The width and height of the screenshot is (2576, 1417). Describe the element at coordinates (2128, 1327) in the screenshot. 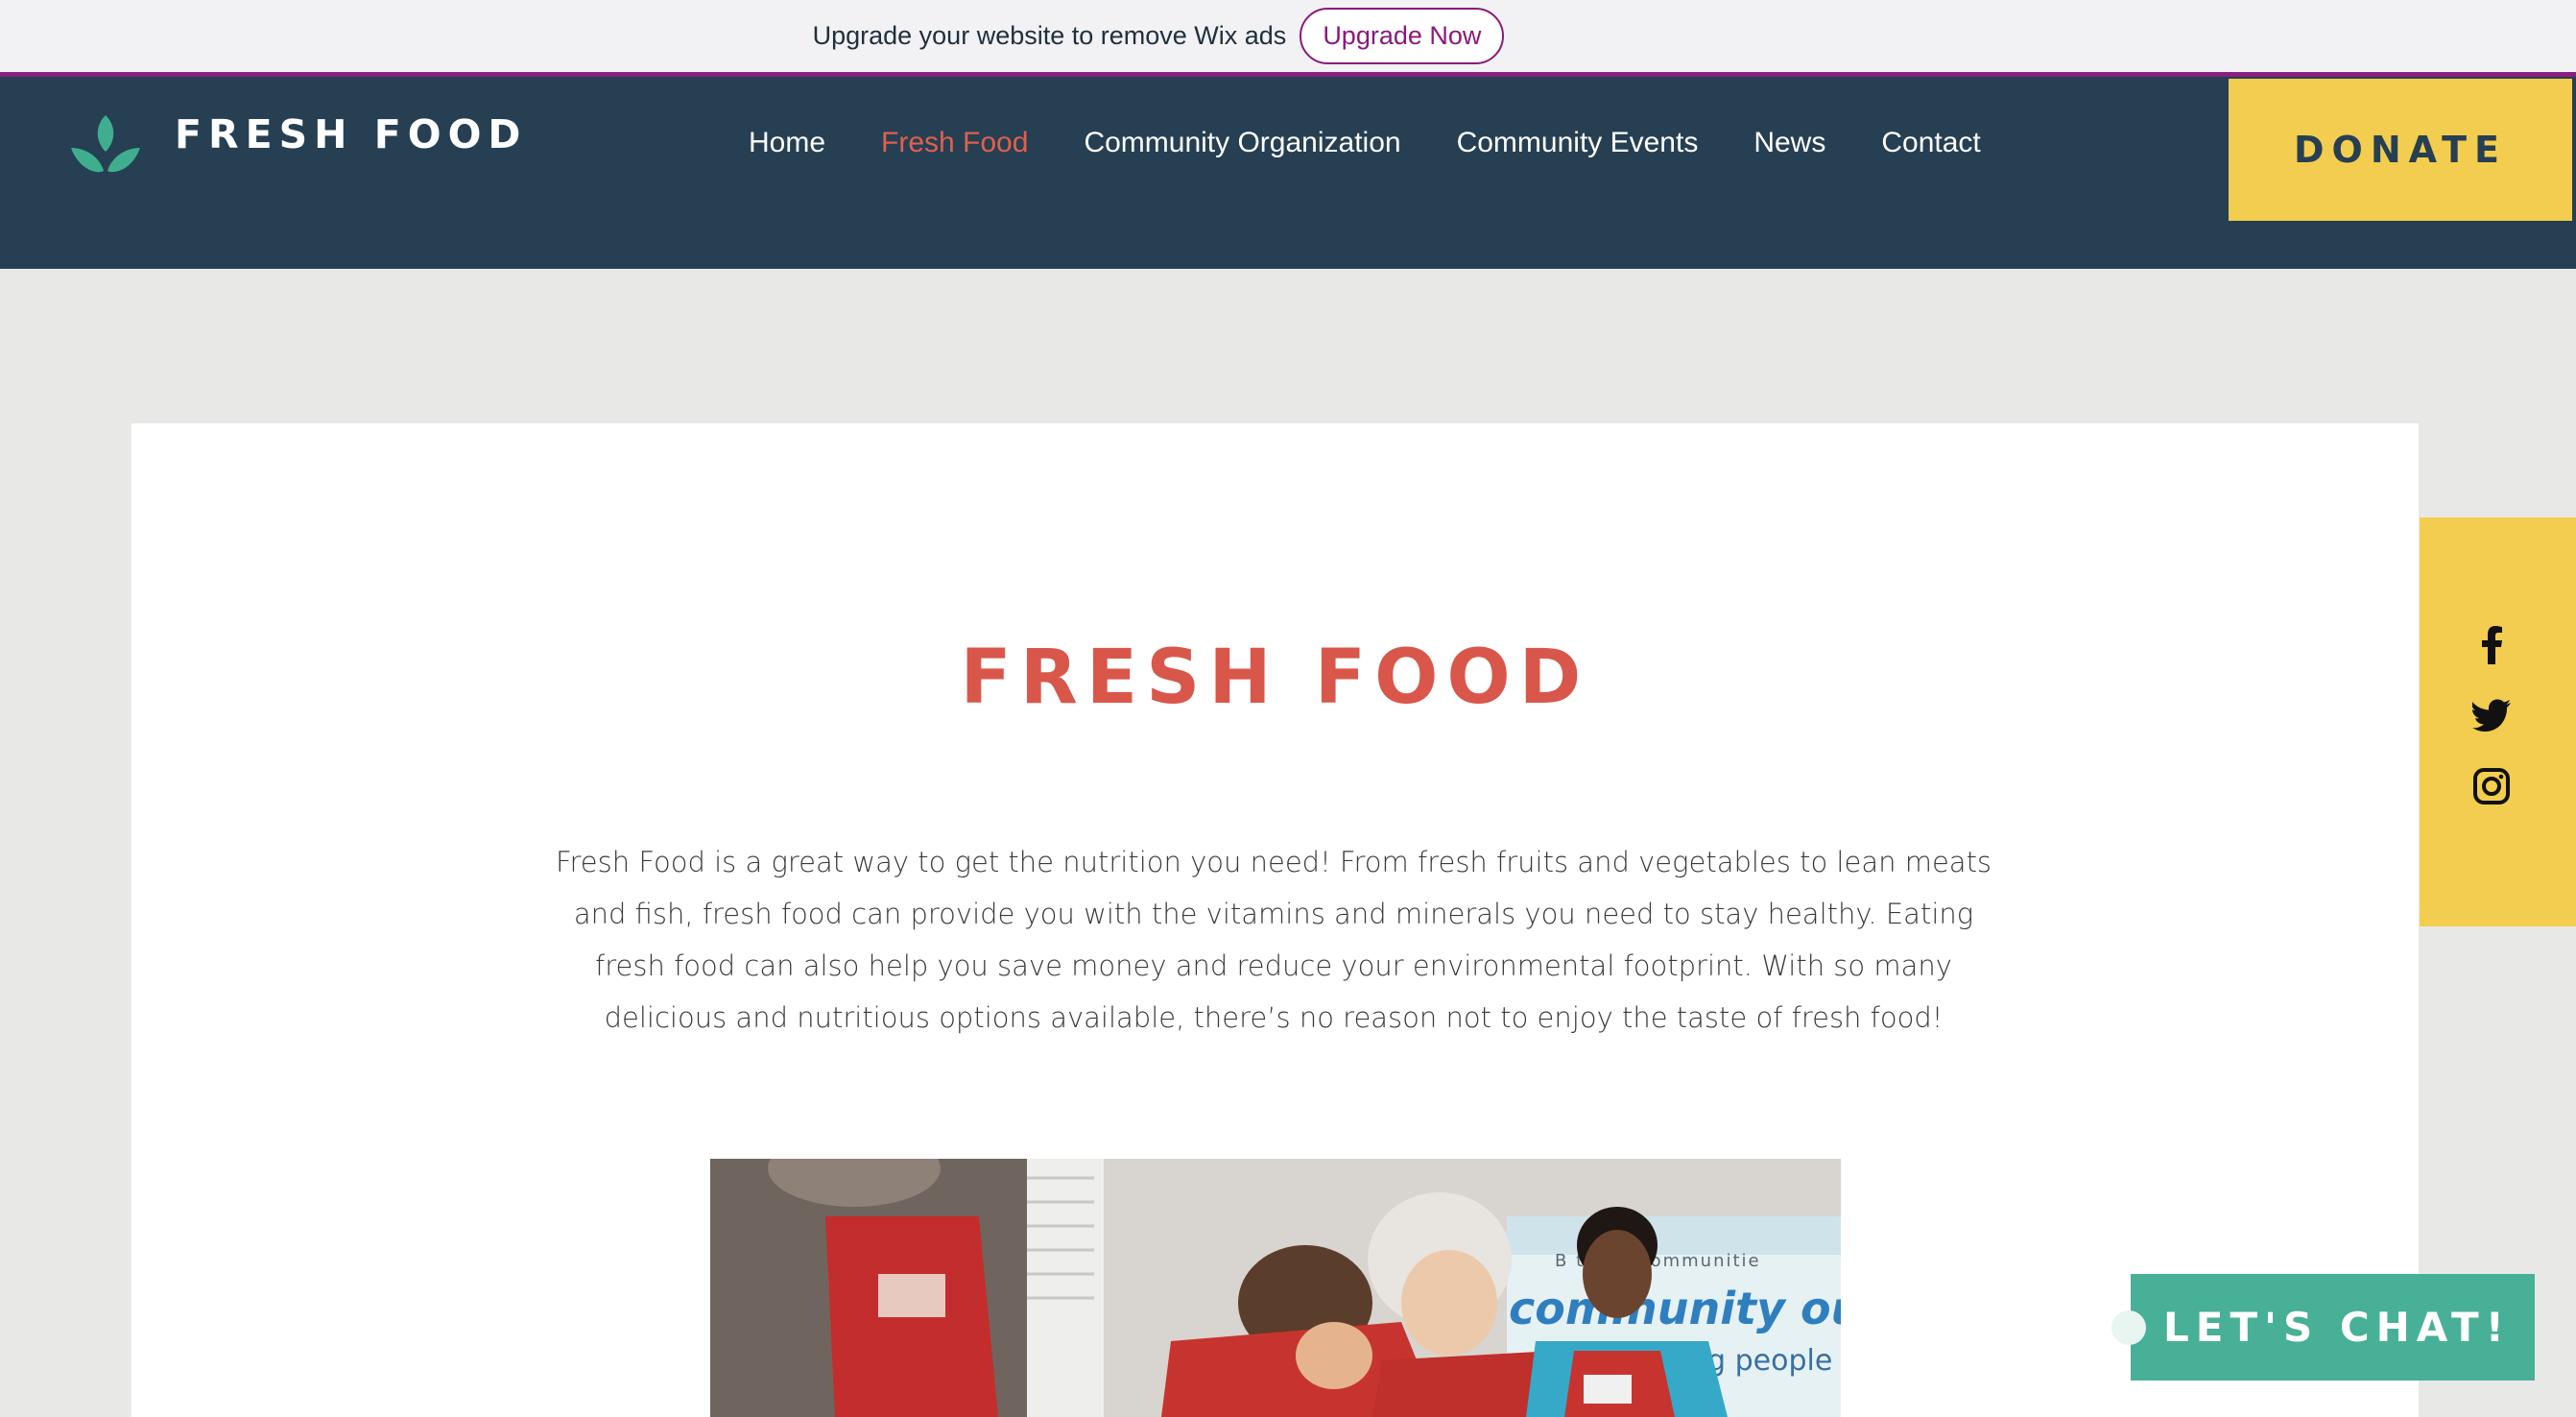

I see `chat-bubble-icon` at that location.